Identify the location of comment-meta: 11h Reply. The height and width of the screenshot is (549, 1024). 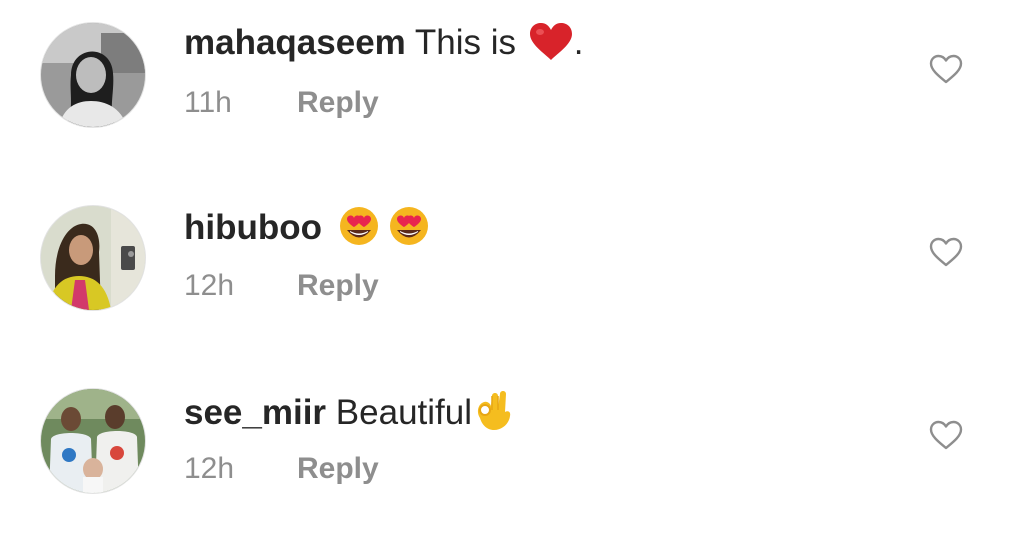
(281, 103).